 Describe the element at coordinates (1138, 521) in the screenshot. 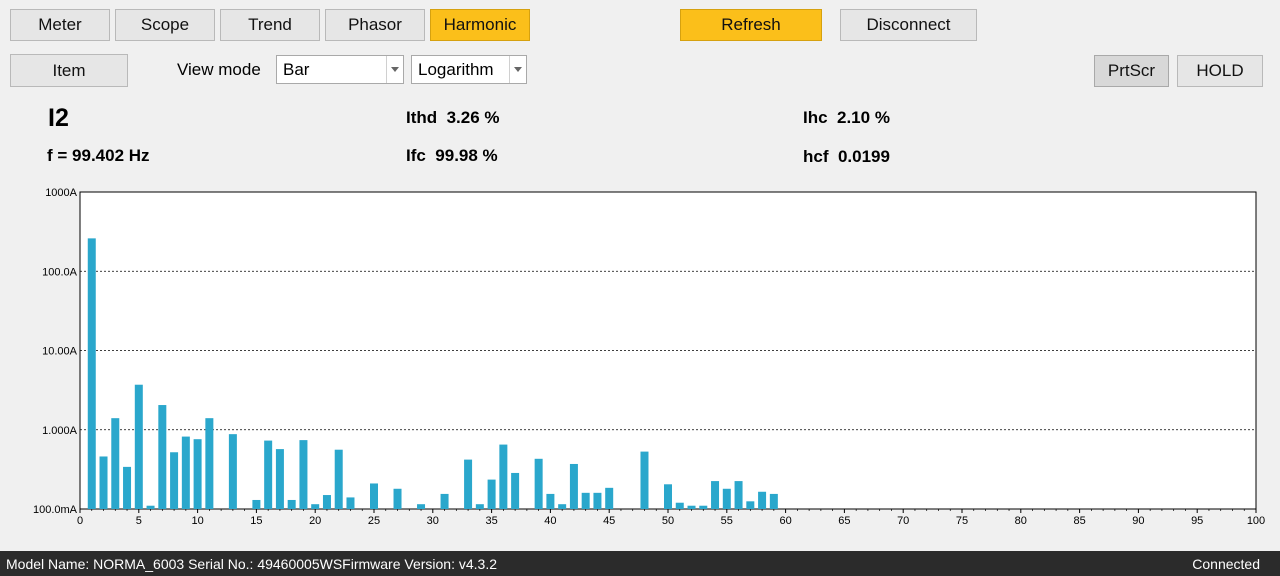

I see `x-tick-label: 90` at that location.